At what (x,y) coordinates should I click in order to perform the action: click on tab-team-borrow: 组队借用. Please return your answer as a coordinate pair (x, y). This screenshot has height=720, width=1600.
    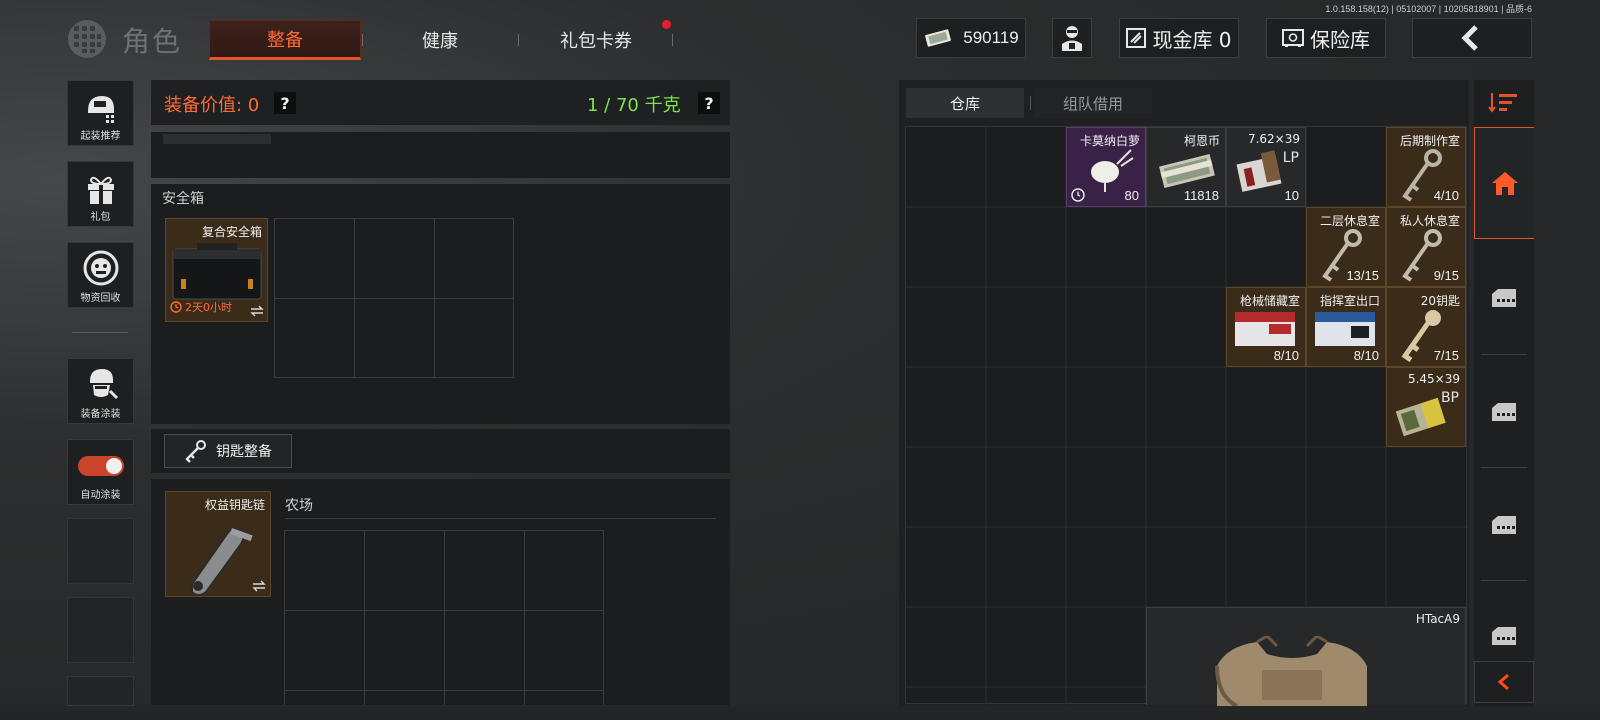
    Looking at the image, I should click on (1093, 103).